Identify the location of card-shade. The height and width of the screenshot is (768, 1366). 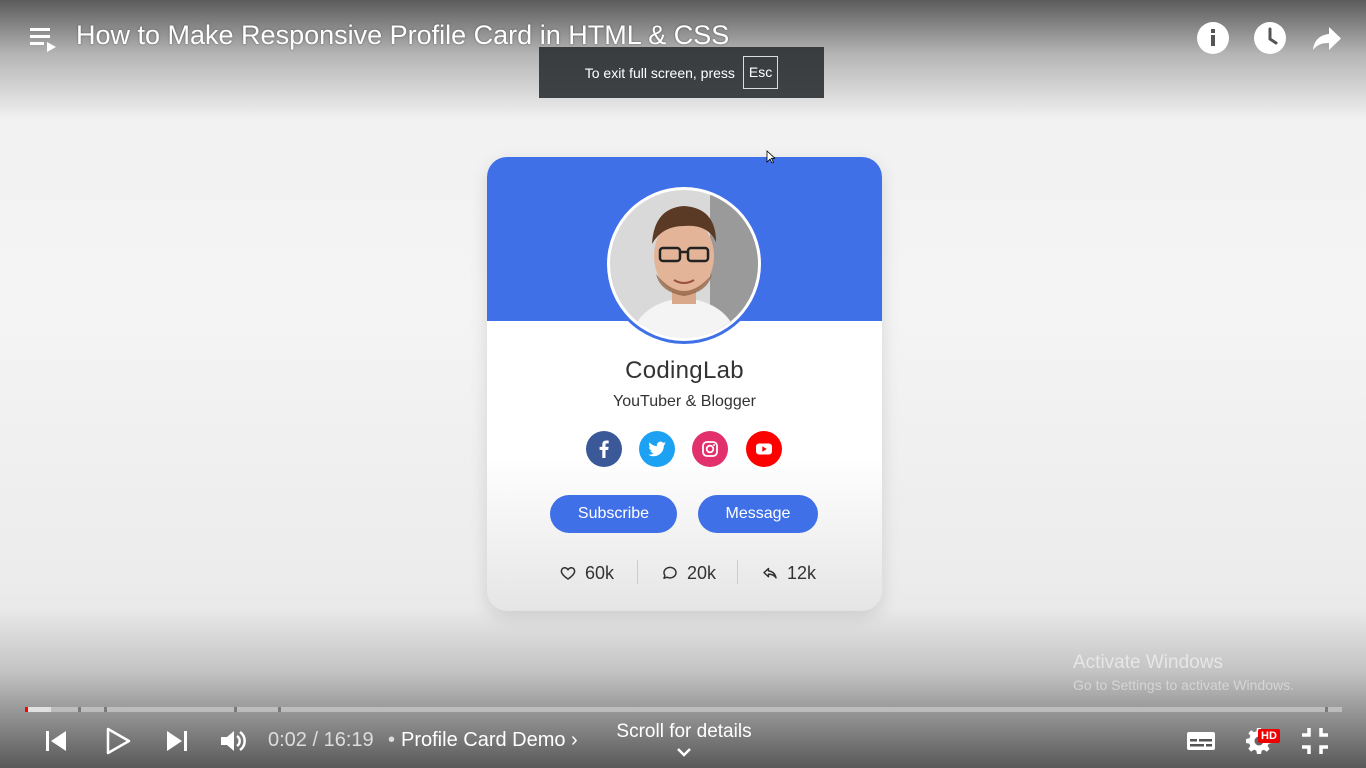
(684, 534).